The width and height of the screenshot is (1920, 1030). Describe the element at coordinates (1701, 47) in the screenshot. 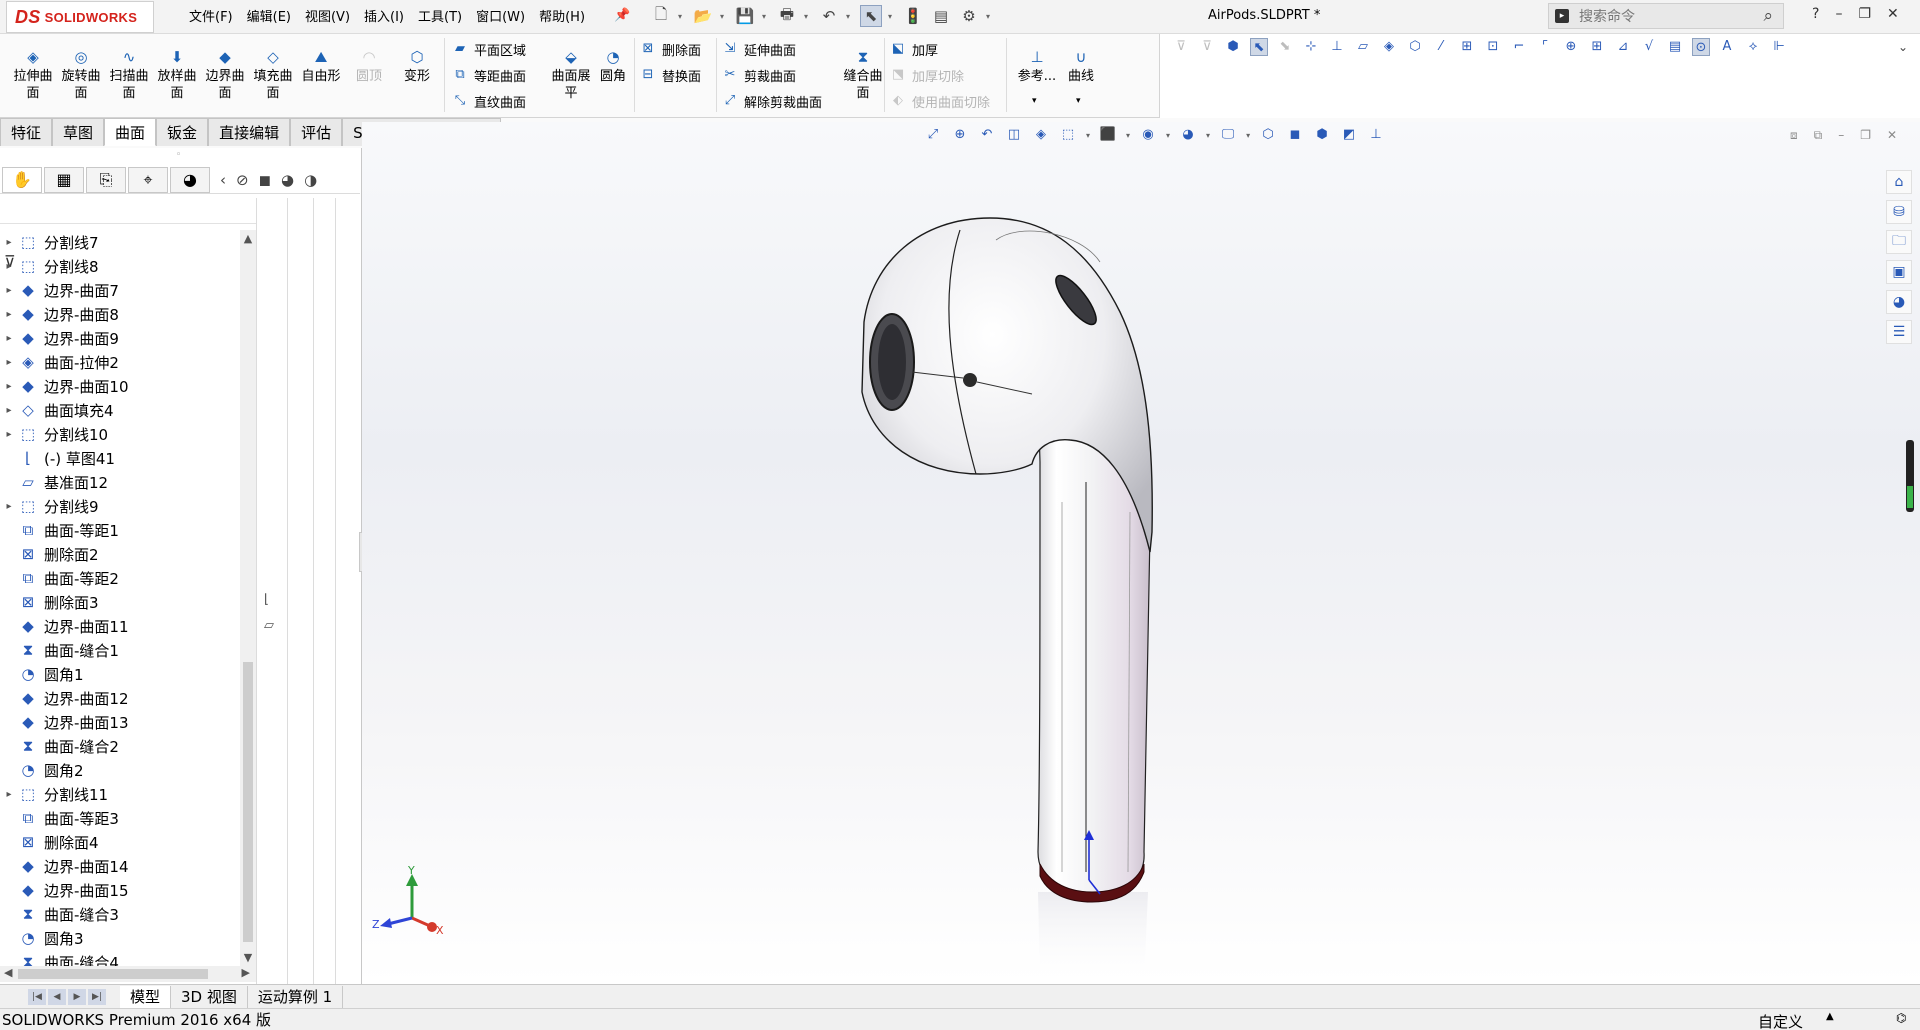

I see `zoom-selection-icon: ⊙` at that location.